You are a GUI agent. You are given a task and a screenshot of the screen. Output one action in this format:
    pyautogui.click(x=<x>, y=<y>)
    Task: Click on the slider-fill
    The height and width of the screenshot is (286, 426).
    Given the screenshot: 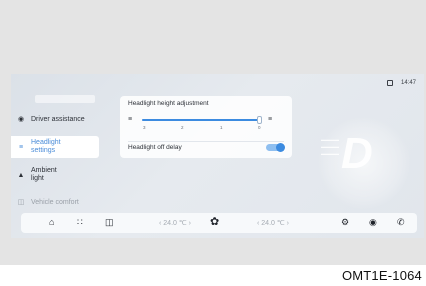 What is the action you would take?
    pyautogui.click(x=201, y=120)
    